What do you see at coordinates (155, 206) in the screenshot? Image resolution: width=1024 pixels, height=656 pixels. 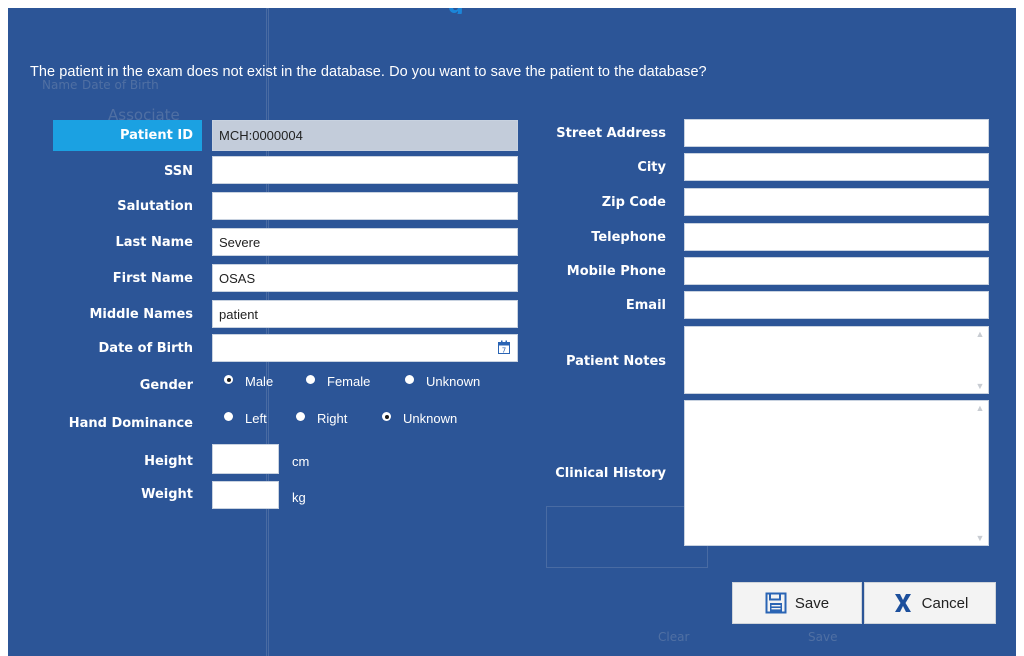 I see `salutation-label: Salutation` at bounding box center [155, 206].